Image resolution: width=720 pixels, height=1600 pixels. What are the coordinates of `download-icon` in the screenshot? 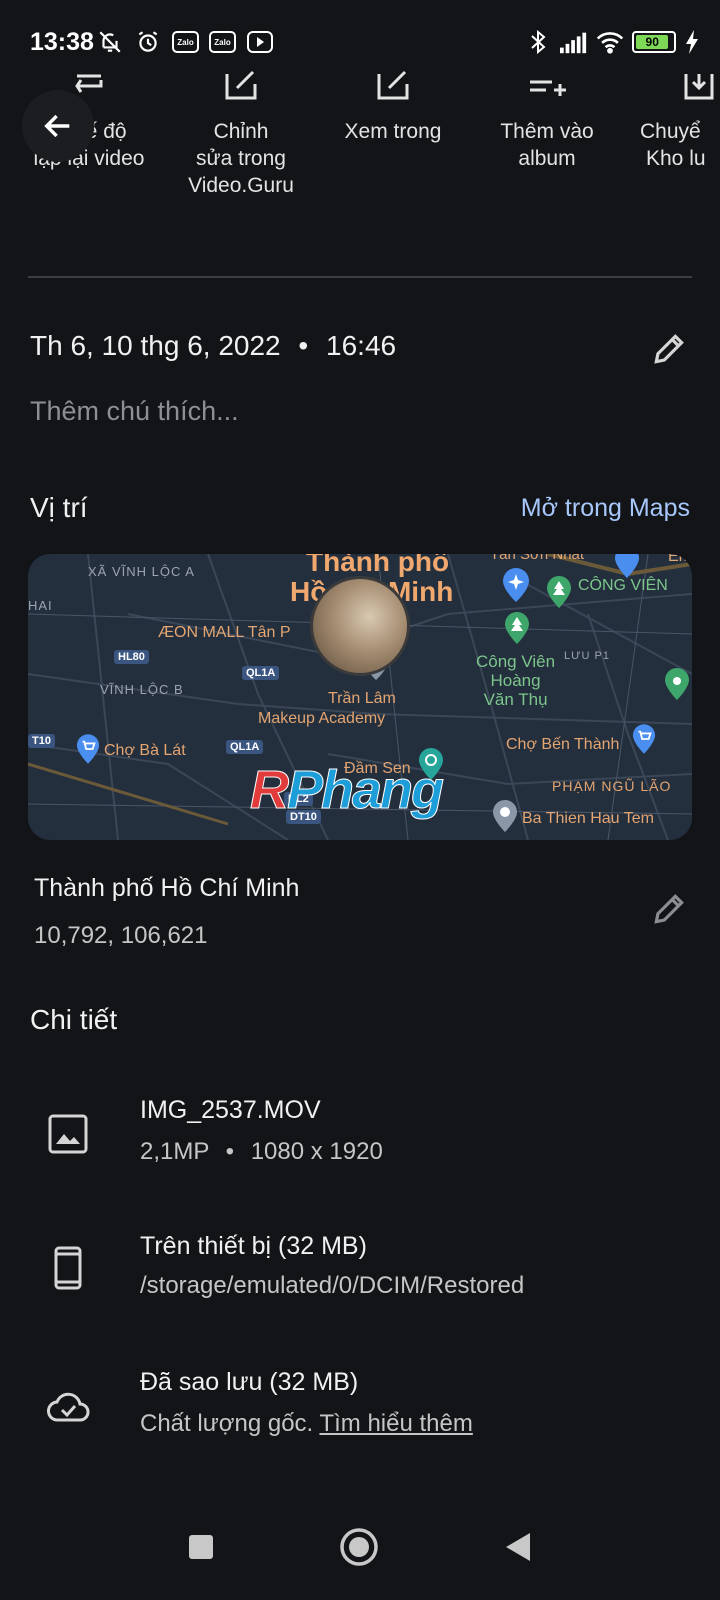 It's located at (673, 80).